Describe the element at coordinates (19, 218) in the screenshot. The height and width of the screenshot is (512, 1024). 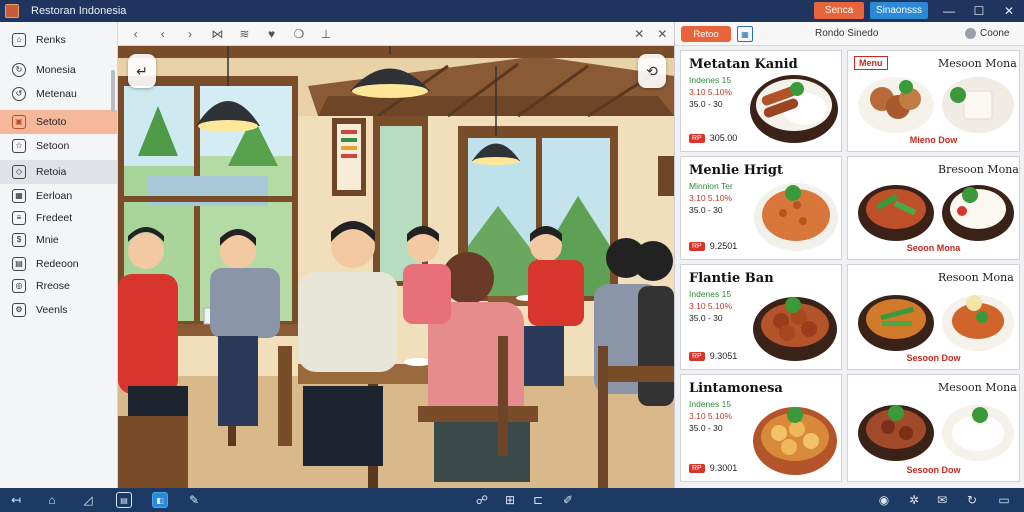
I see `document-icon: ≡` at that location.